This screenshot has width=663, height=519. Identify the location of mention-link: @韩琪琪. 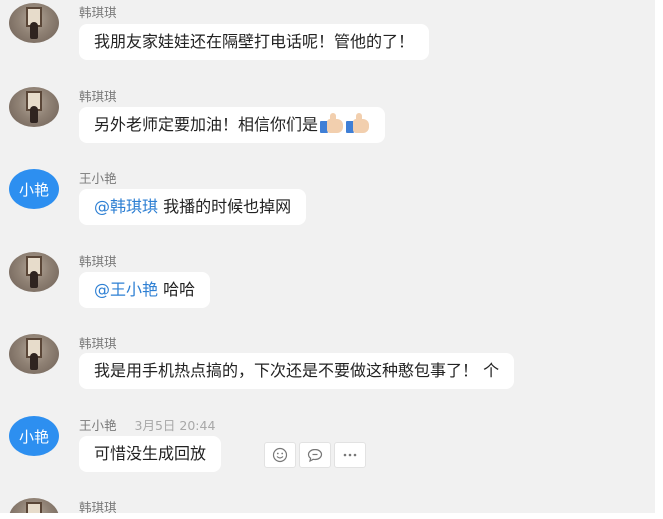
(126, 206).